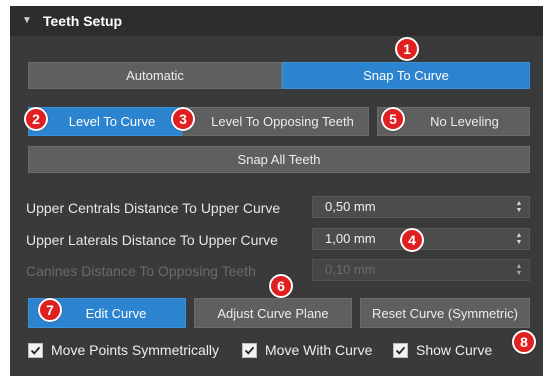 This screenshot has width=547, height=379. Describe the element at coordinates (524, 342) in the screenshot. I see `callout-marker-8: 8` at that location.